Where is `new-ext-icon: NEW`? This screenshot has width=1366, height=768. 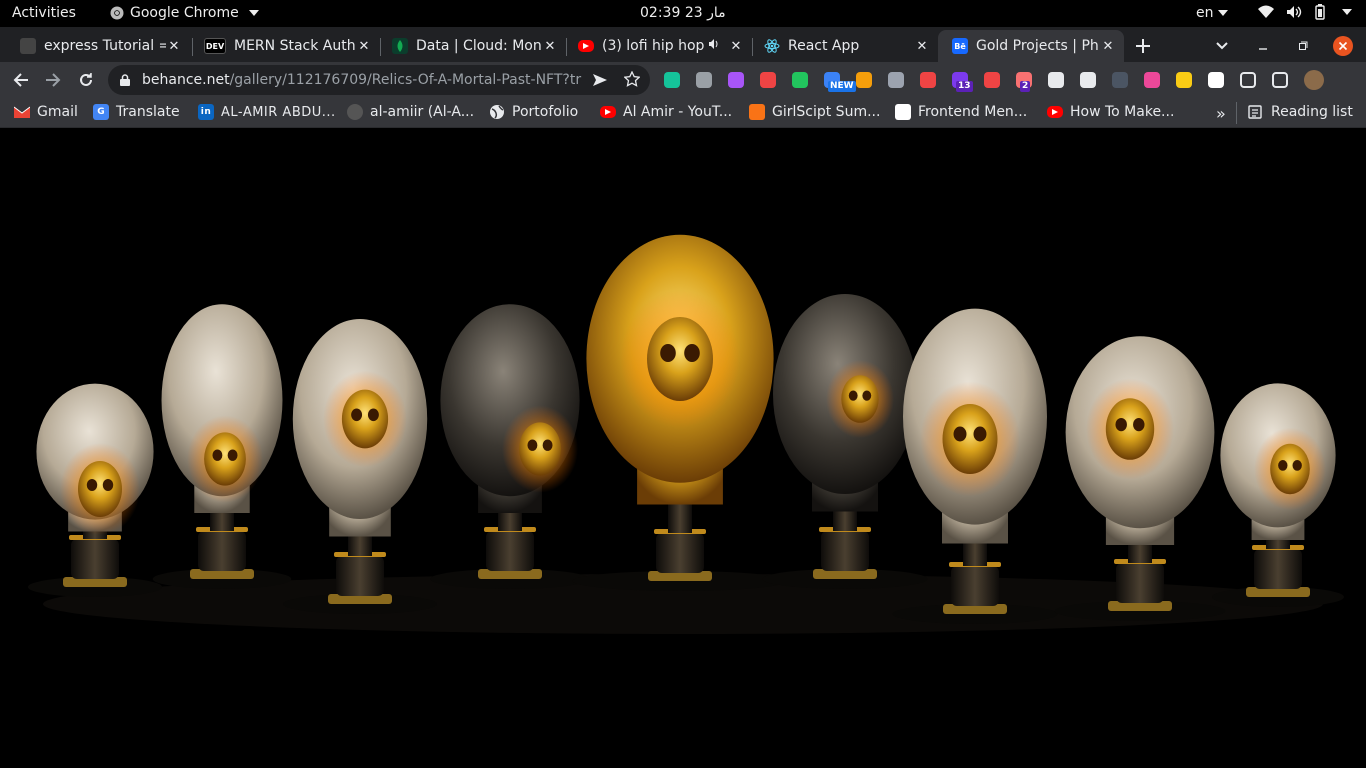 new-ext-icon: NEW is located at coordinates (840, 82).